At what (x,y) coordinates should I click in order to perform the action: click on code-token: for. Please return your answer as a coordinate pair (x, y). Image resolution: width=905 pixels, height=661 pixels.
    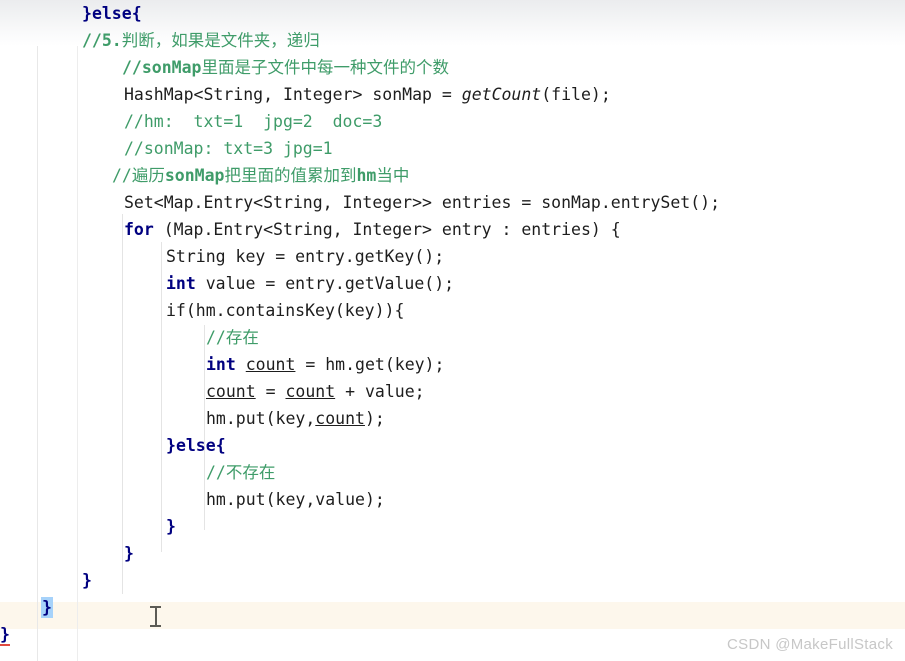
    Looking at the image, I should click on (139, 229).